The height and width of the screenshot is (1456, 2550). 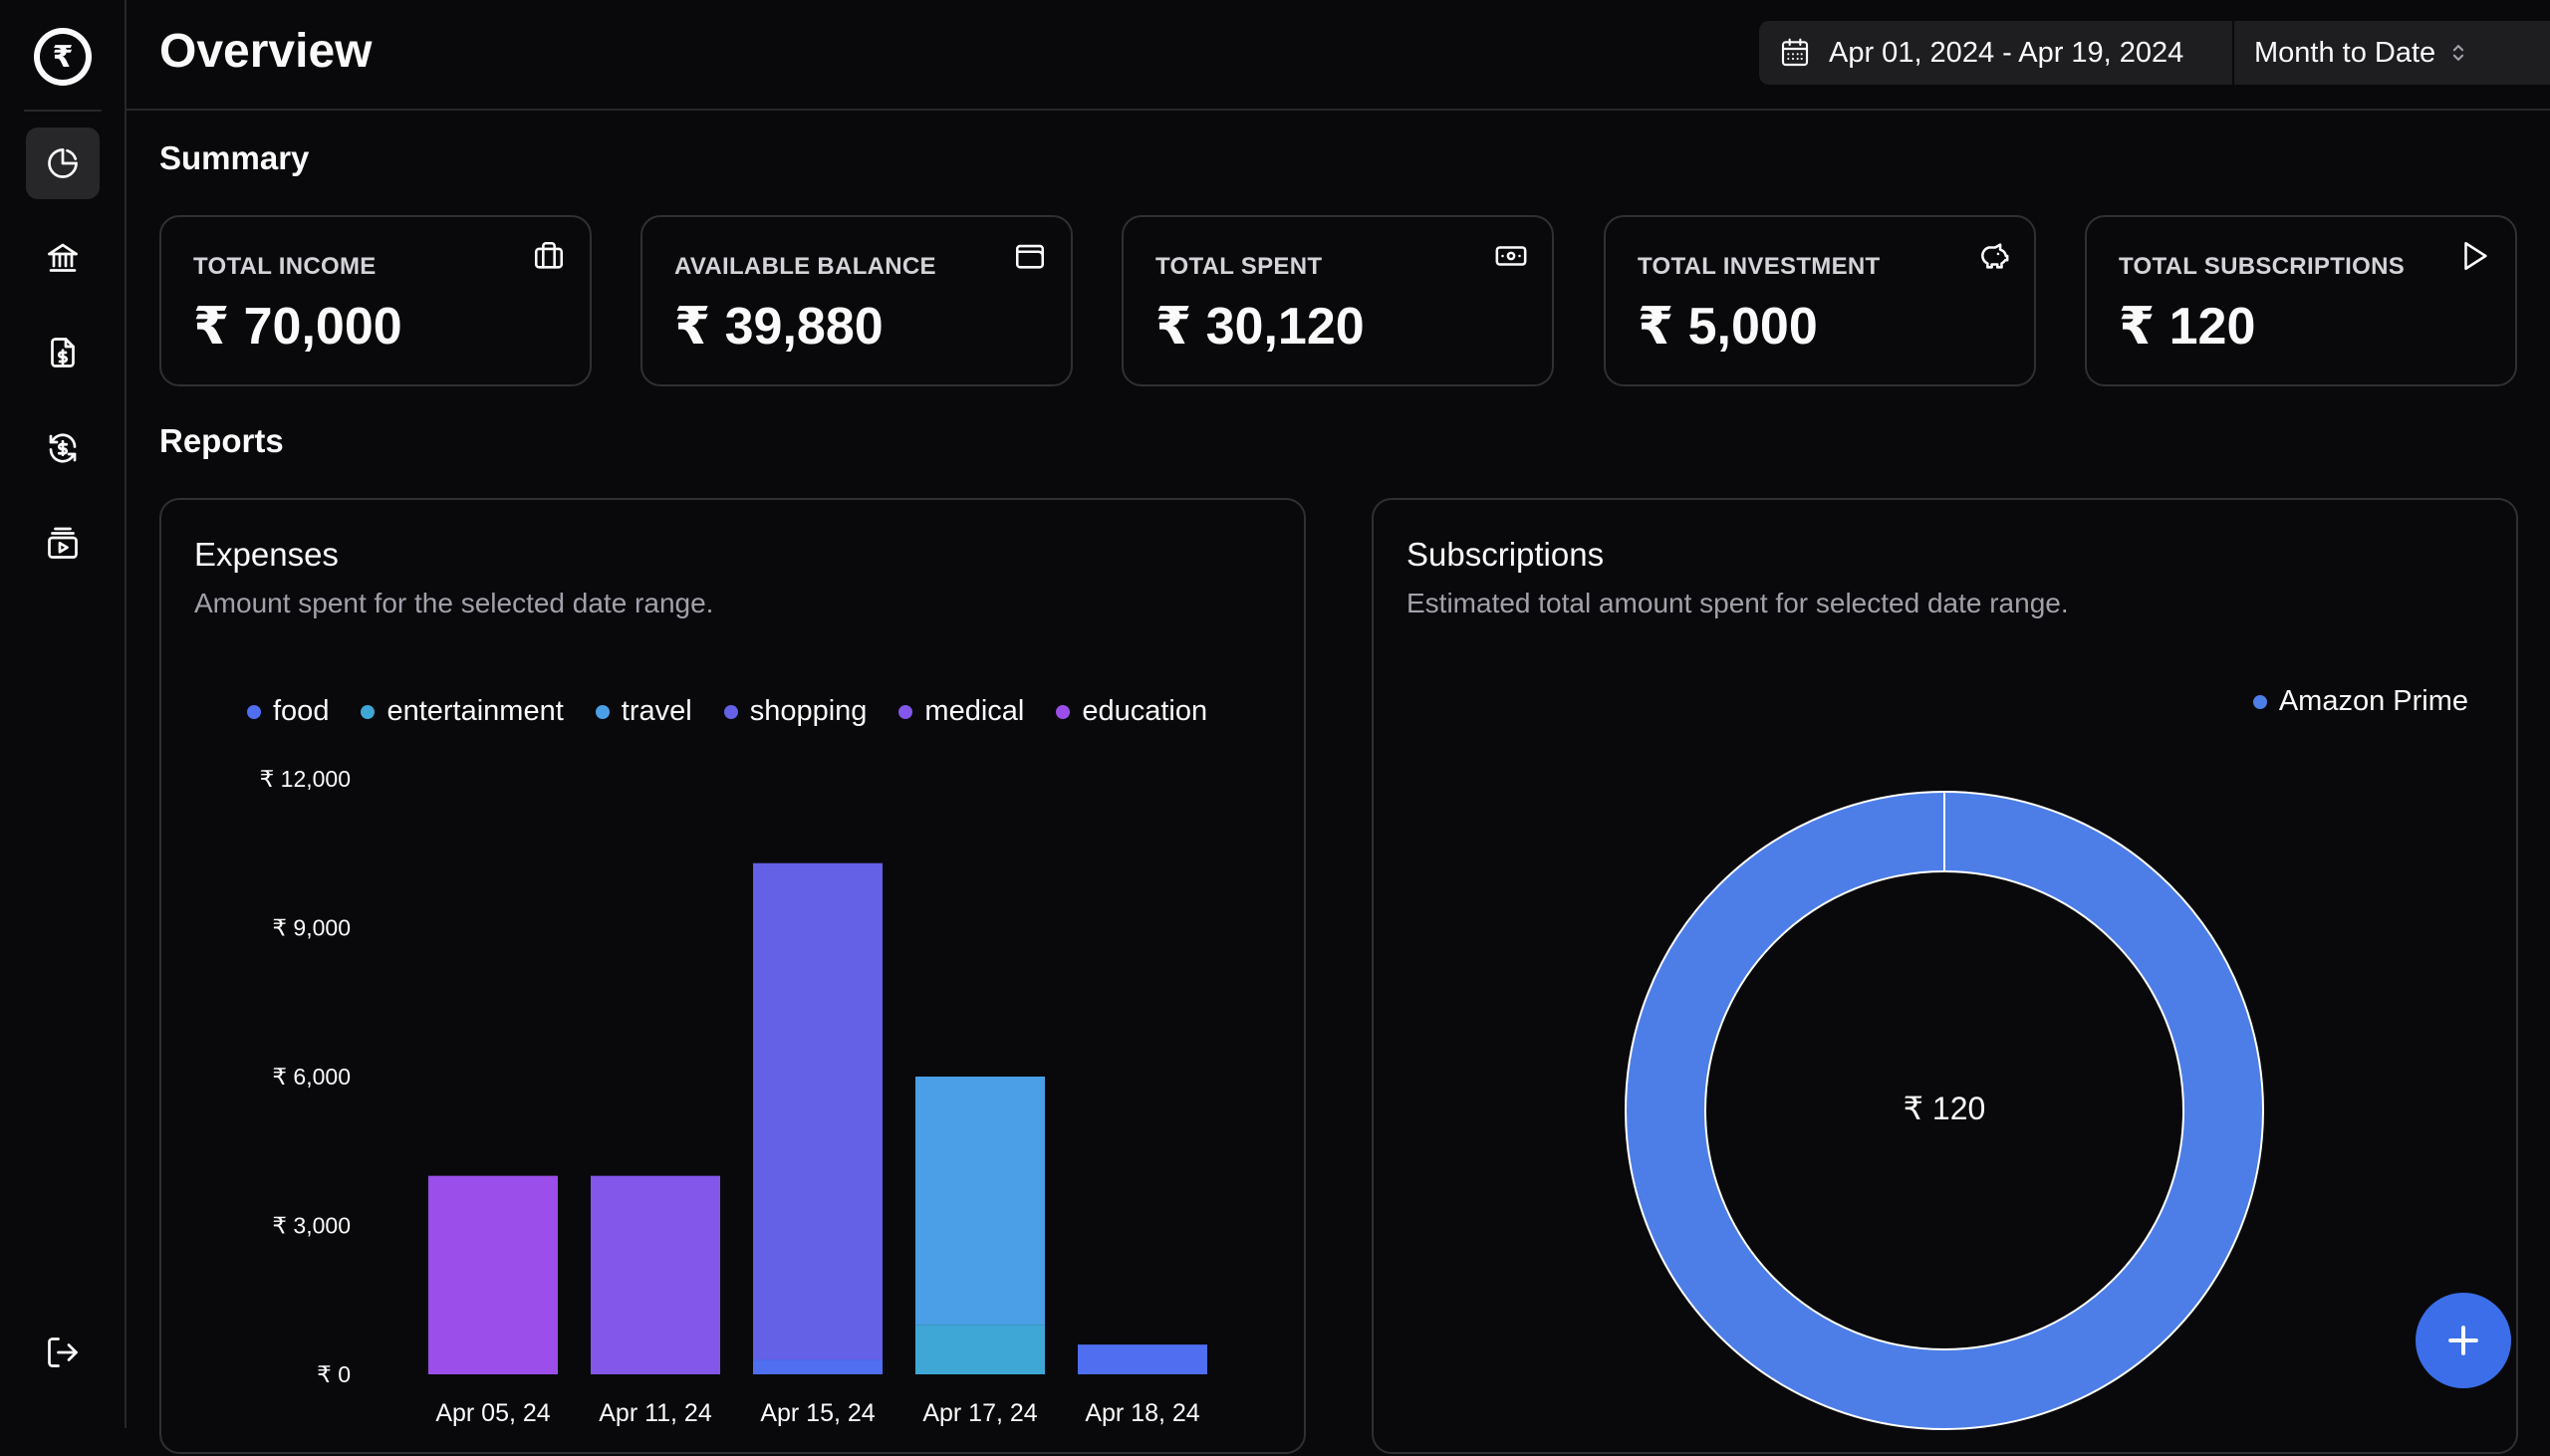 I want to click on reports-heading: Reports, so click(x=221, y=440).